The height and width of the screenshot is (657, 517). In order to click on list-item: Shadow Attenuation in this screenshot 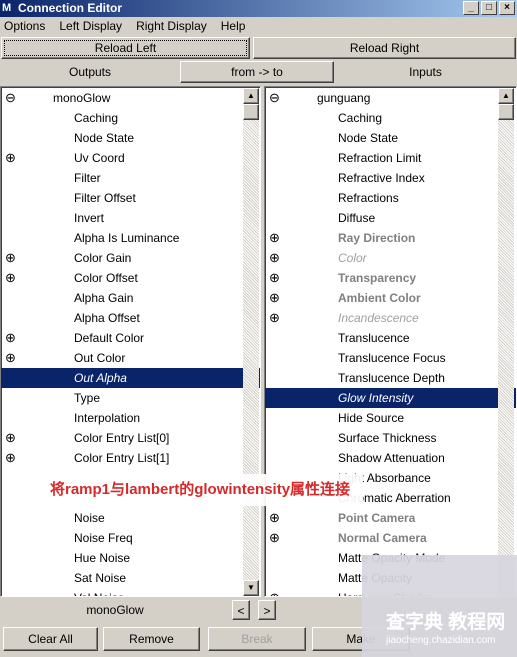, I will do `click(390, 458)`.